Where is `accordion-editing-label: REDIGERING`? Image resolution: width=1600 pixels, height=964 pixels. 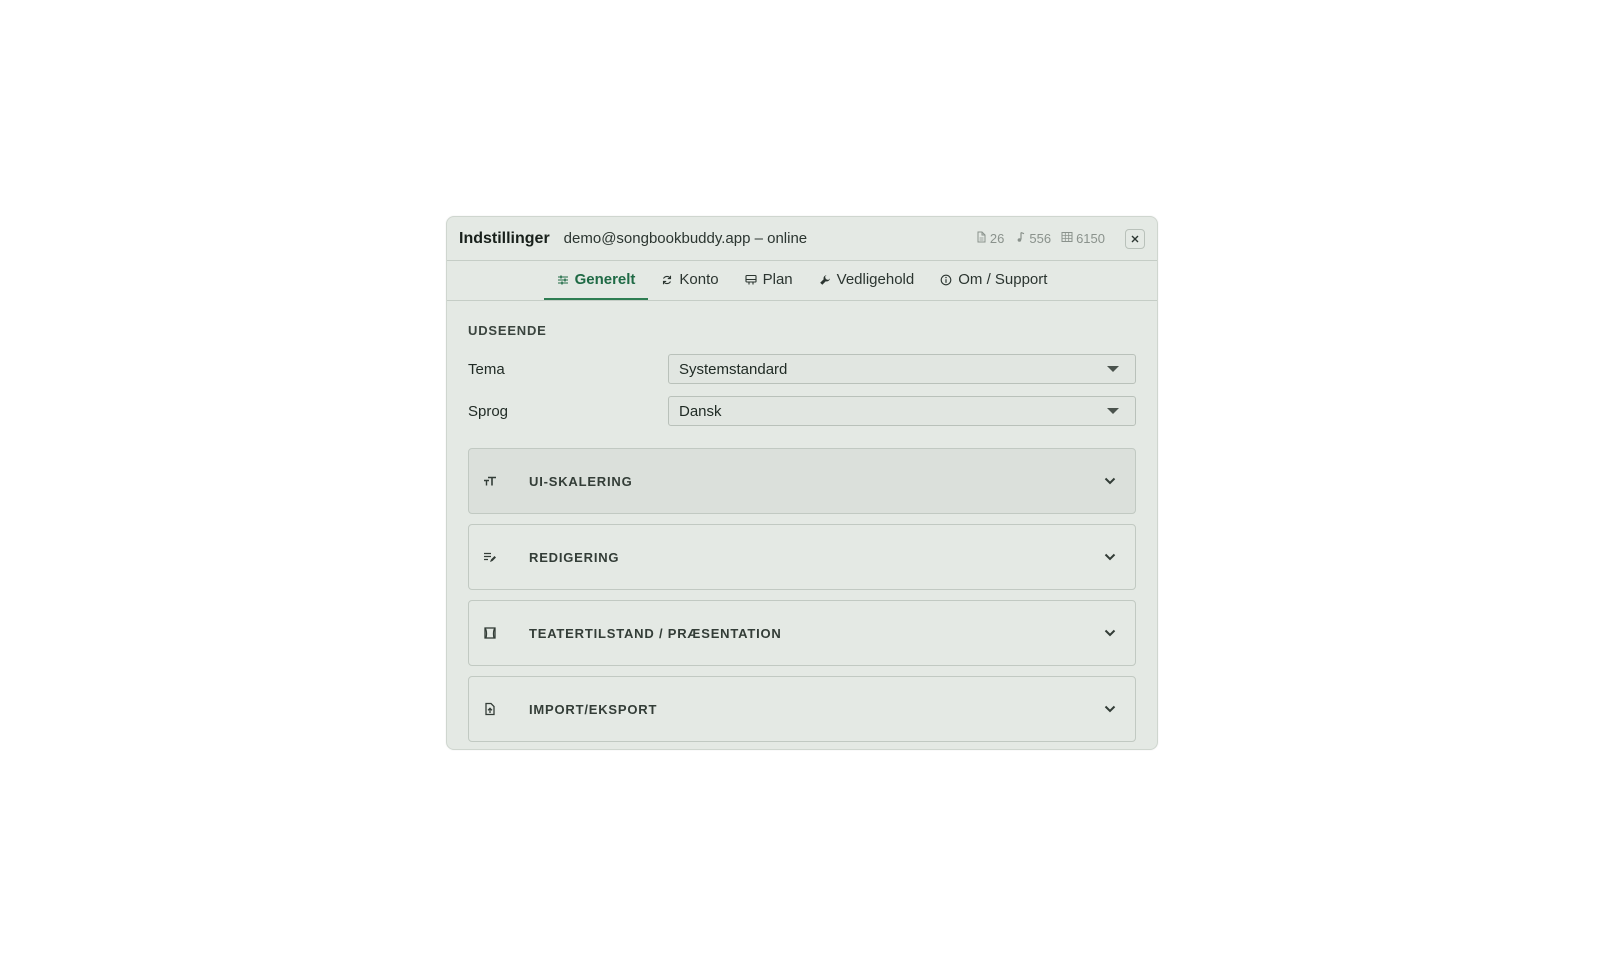
accordion-editing-label: REDIGERING is located at coordinates (574, 557).